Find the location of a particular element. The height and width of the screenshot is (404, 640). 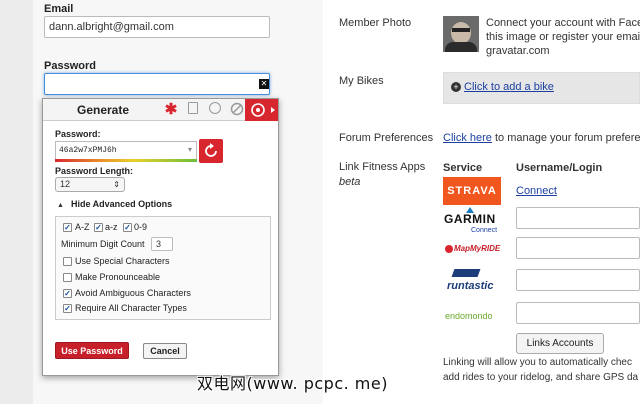

mapmyride-username-input is located at coordinates (578, 248).